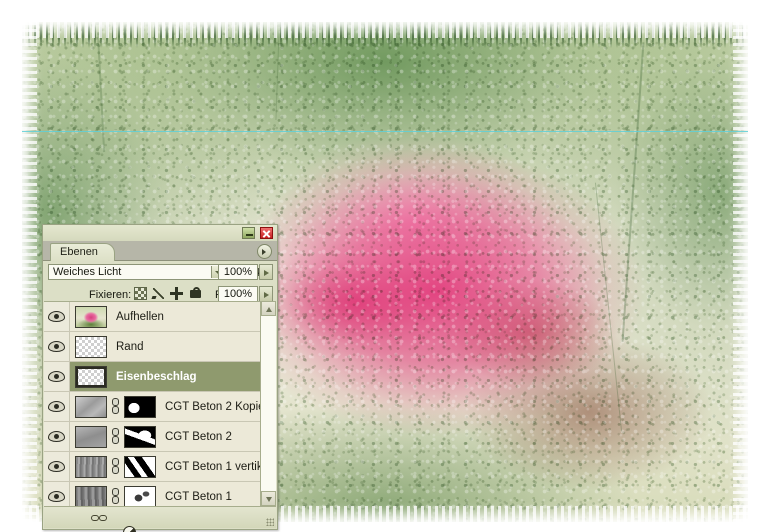 The height and width of the screenshot is (532, 770). What do you see at coordinates (266, 294) in the screenshot?
I see `fill-spinner-button` at bounding box center [266, 294].